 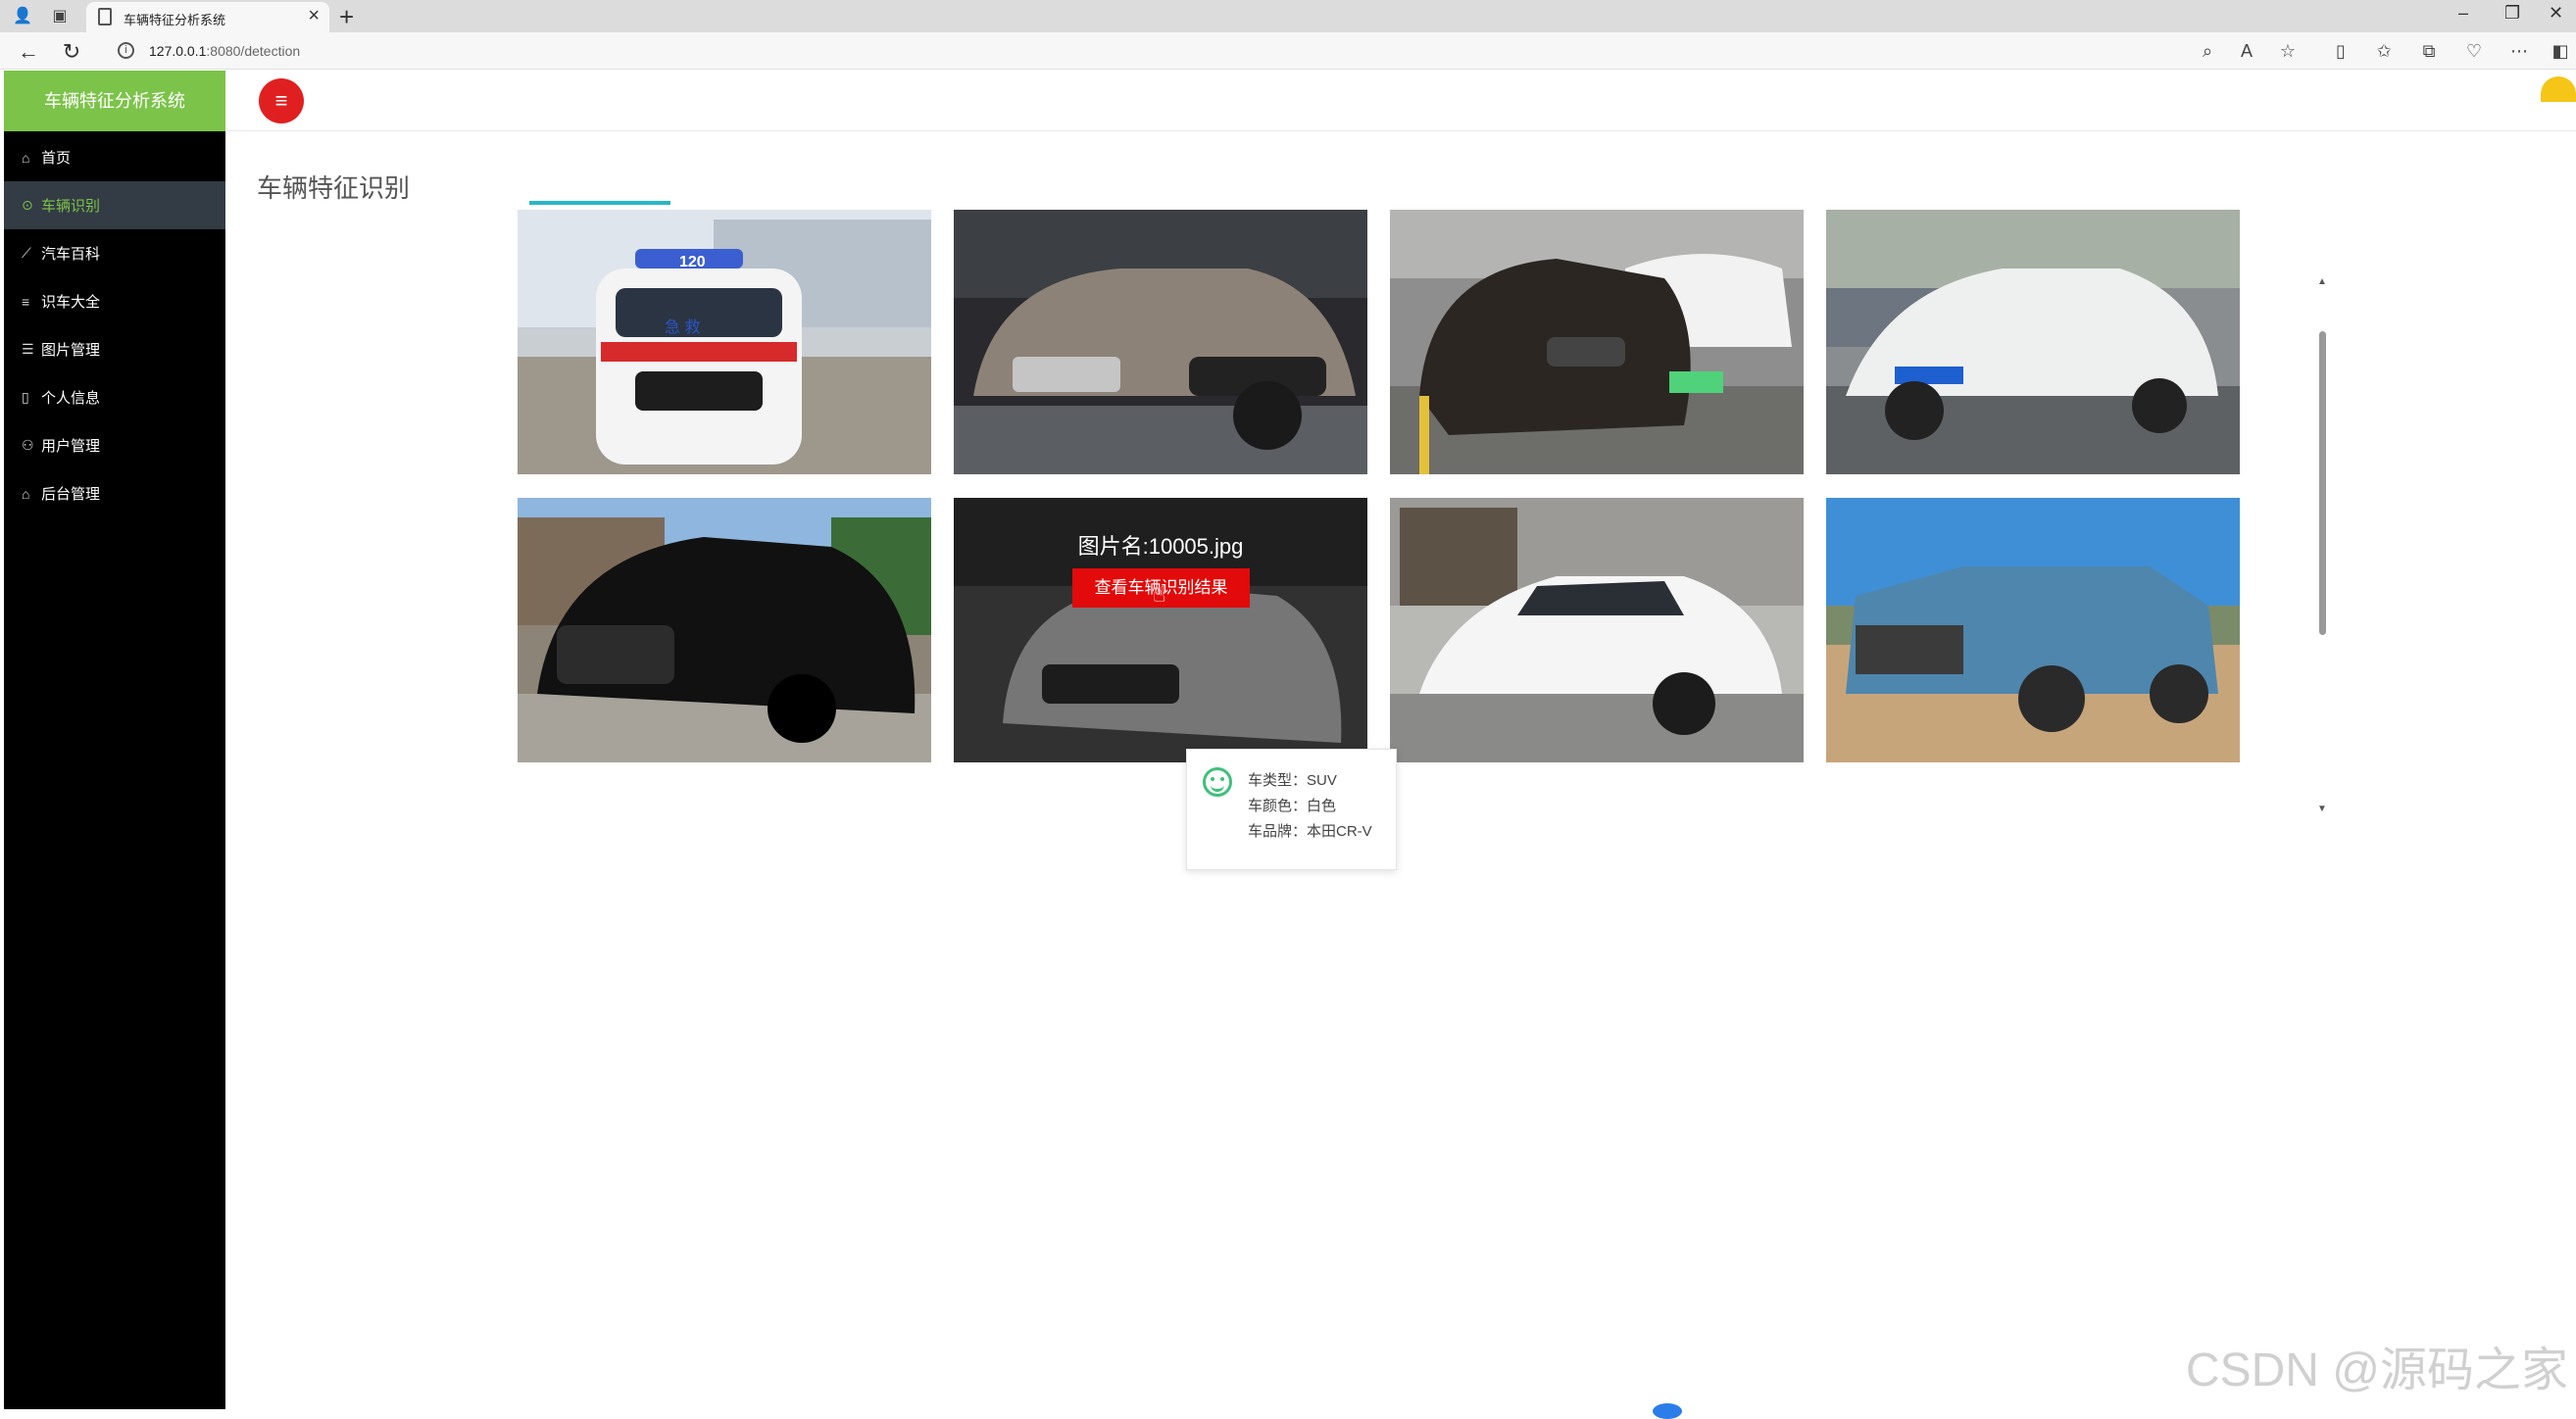 What do you see at coordinates (2560, 51) in the screenshot?
I see `sidebar-toggle-icon: ◧` at bounding box center [2560, 51].